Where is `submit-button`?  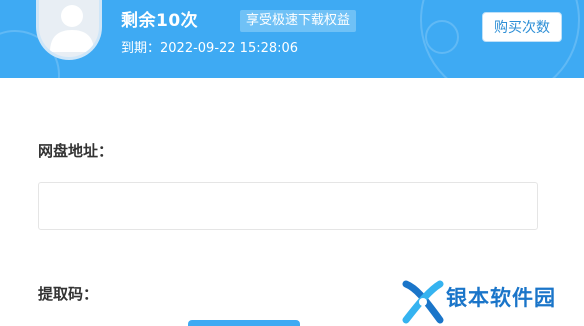 submit-button is located at coordinates (244, 323).